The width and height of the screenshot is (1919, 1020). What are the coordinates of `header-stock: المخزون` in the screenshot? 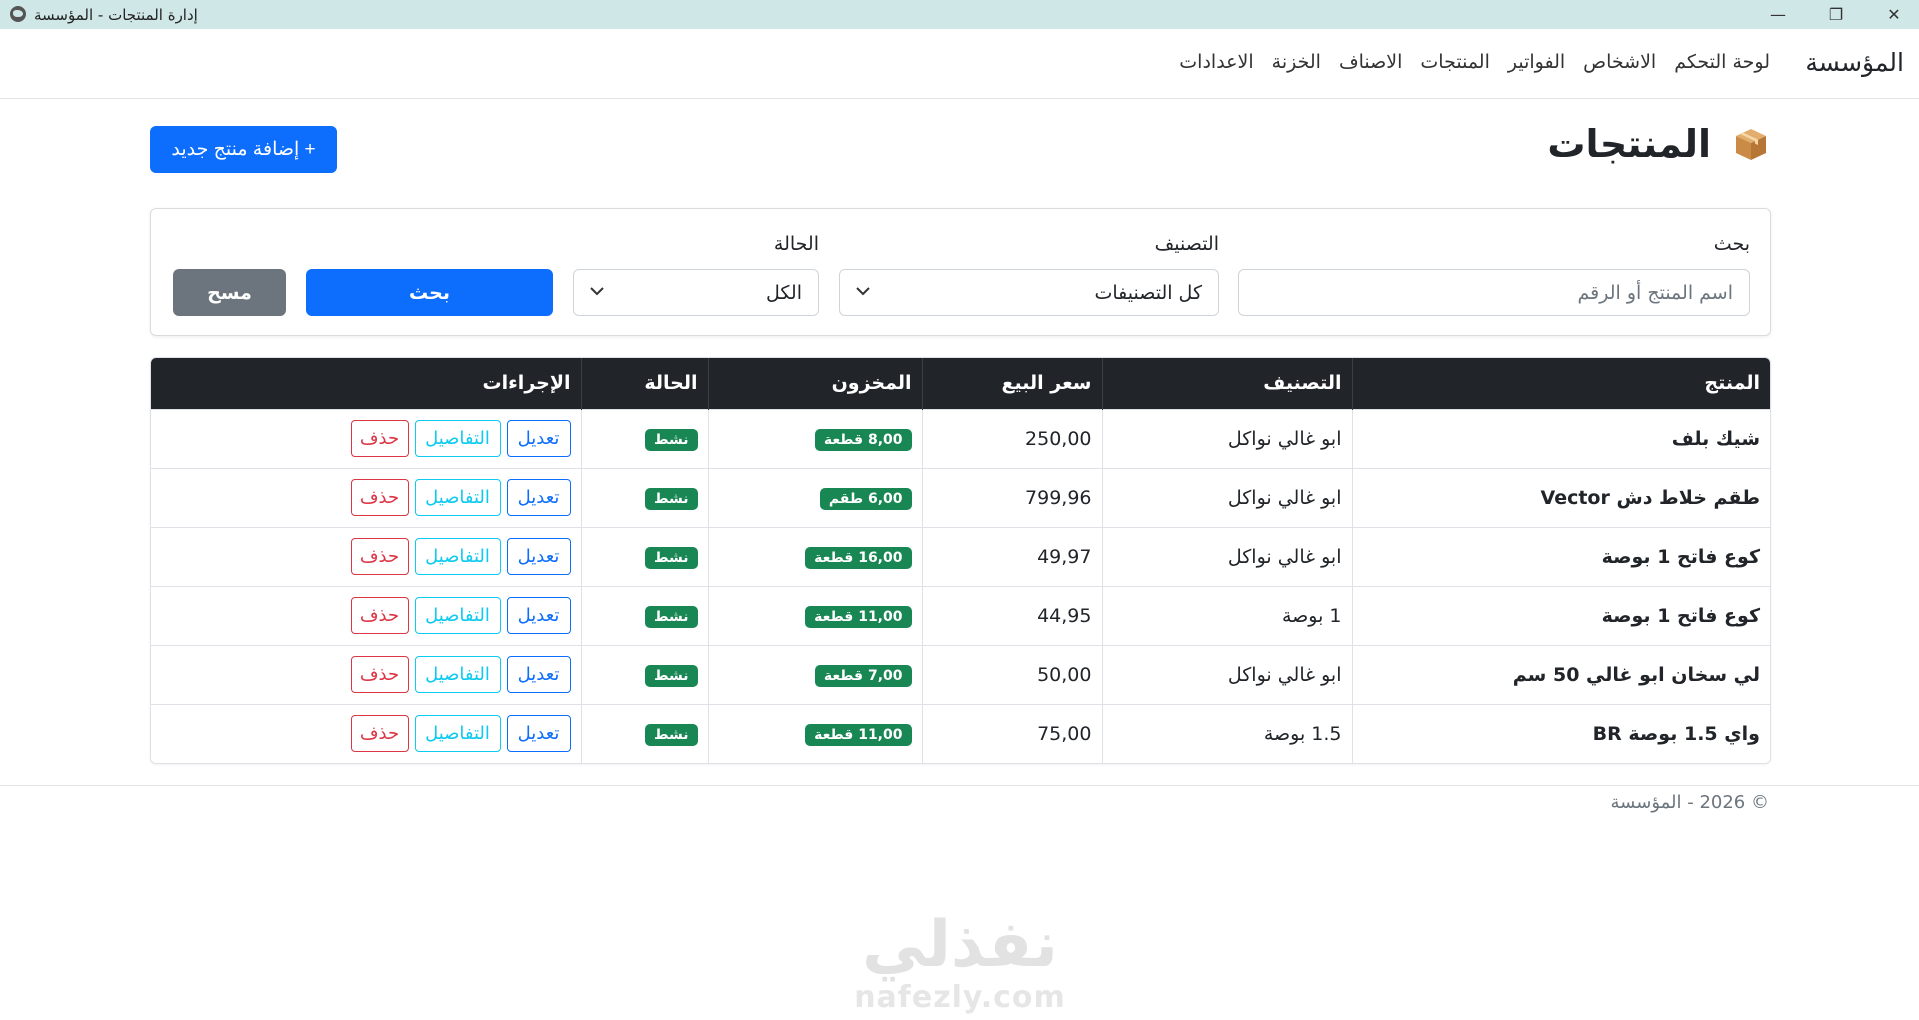 It's located at (814, 383).